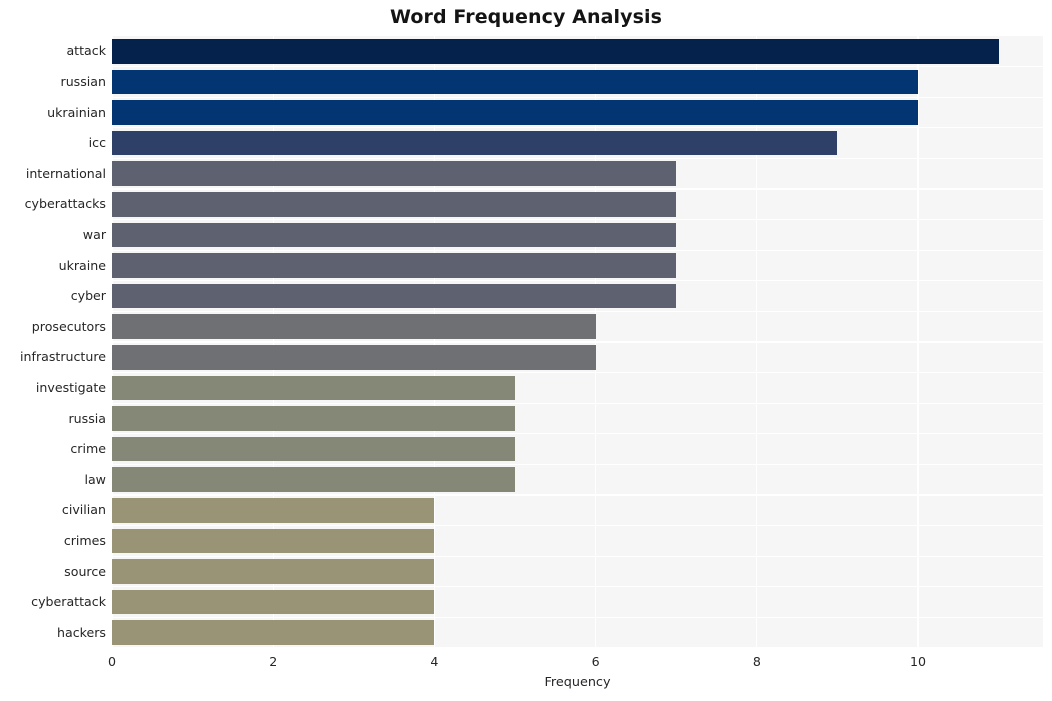  What do you see at coordinates (85, 571) in the screenshot?
I see `y-tick-source: source` at bounding box center [85, 571].